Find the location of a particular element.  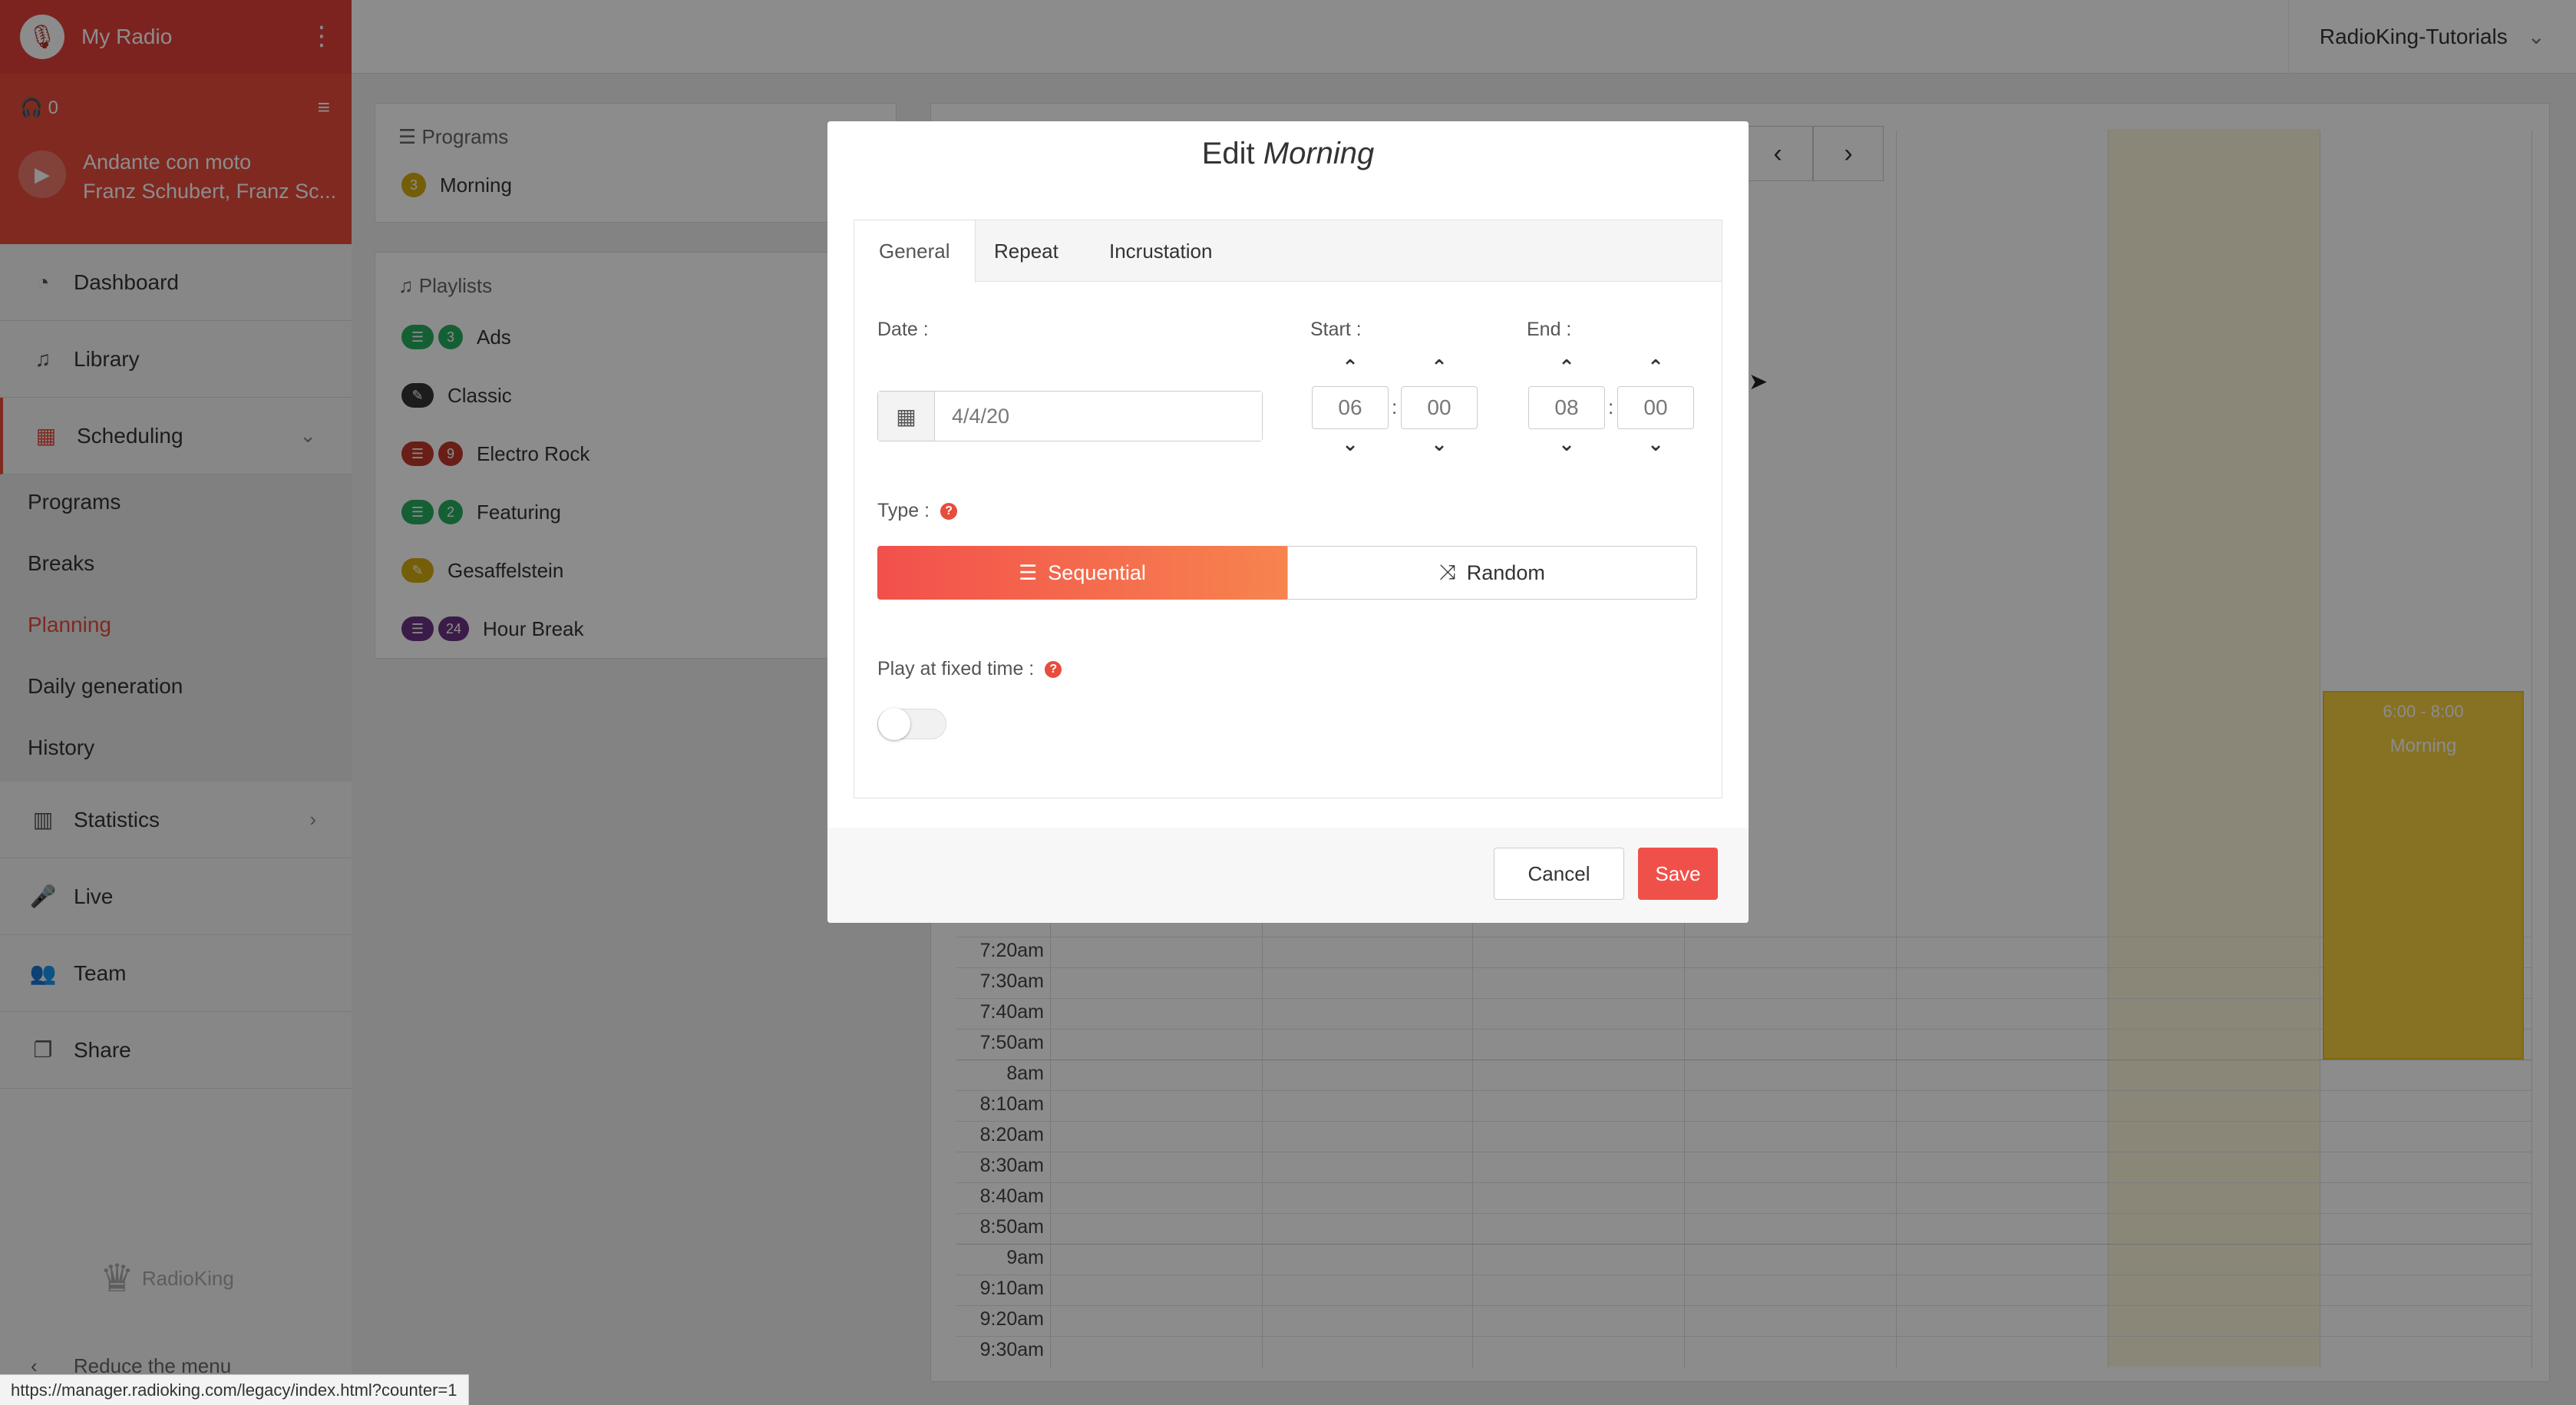

end-minute-down-icon: ⌄ is located at coordinates (1655, 444).